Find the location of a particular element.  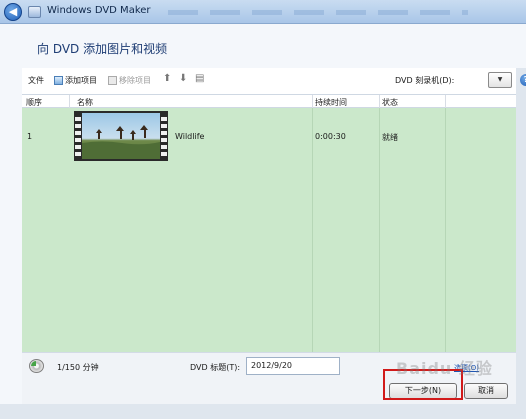

properties-icon: ▤ is located at coordinates (199, 78).